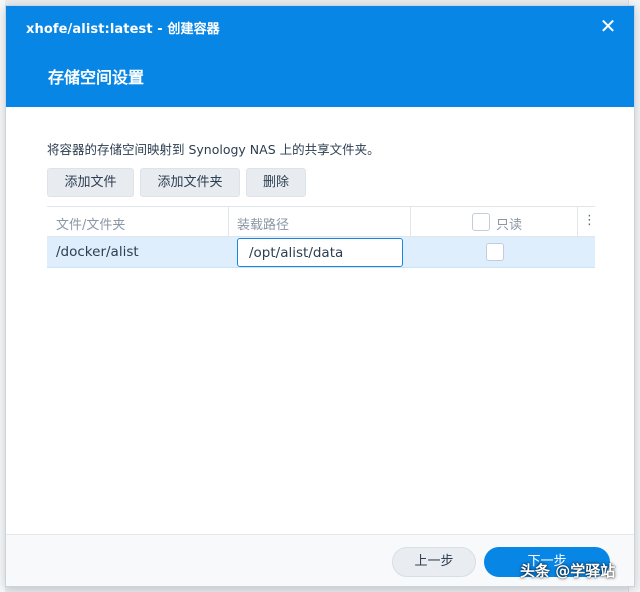 This screenshot has height=592, width=640. I want to click on read-only-select-all-checkbox, so click(481, 222).